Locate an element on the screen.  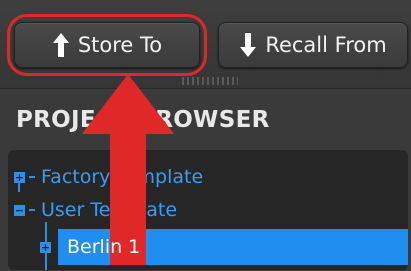
tree-item-factory-template: + Factory Template is located at coordinates (108, 177).